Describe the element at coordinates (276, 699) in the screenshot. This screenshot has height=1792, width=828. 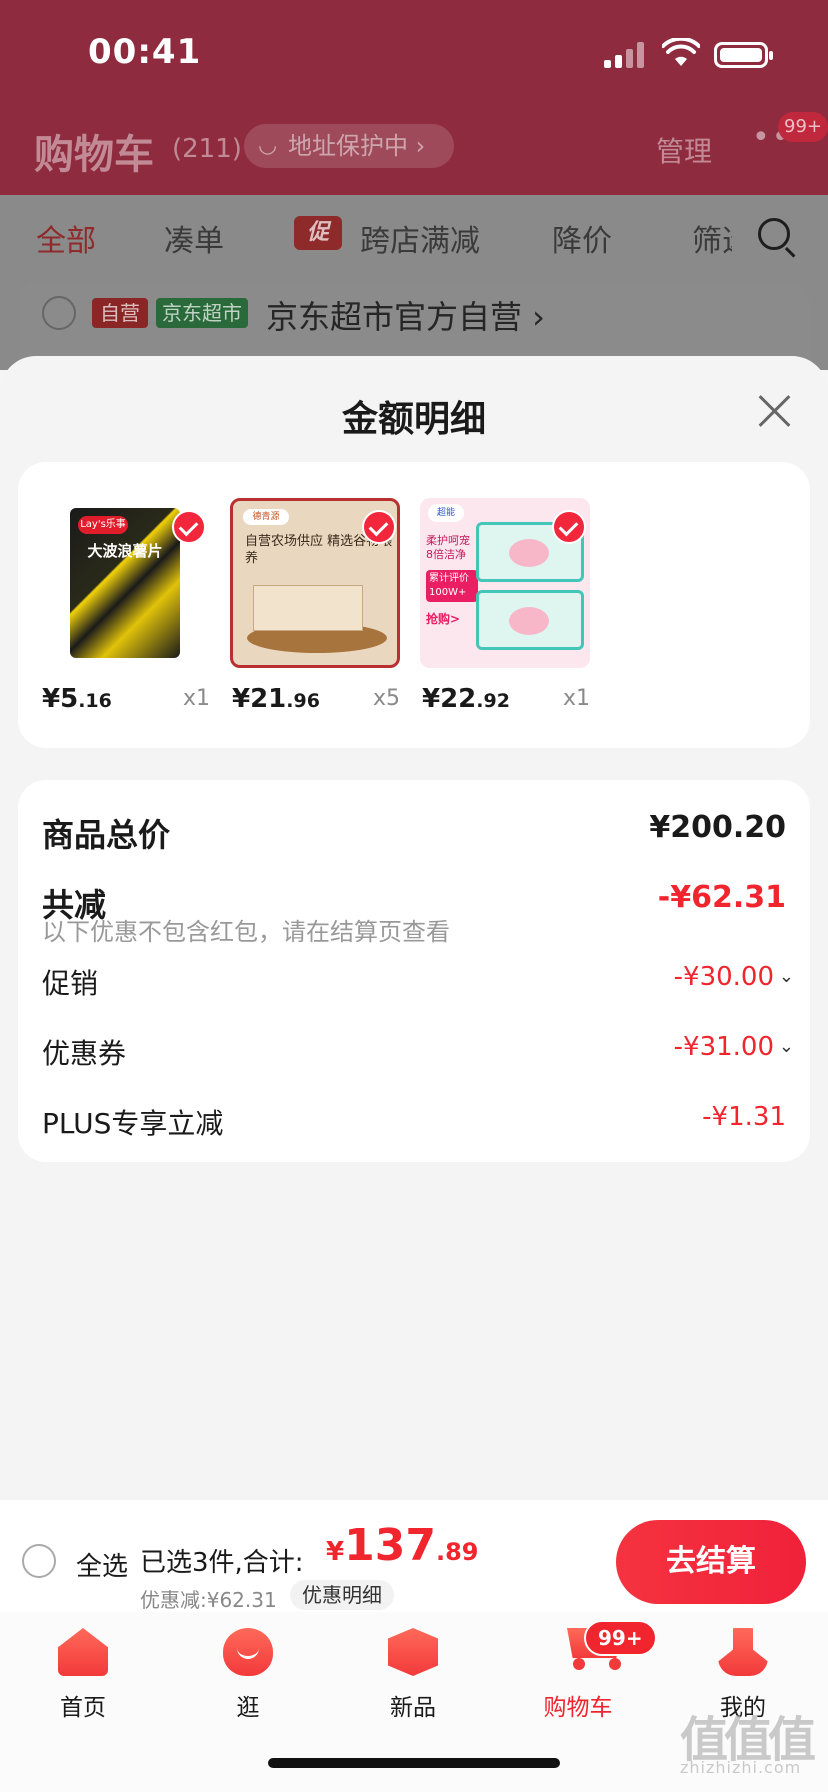
I see `product-price: ¥21.96` at that location.